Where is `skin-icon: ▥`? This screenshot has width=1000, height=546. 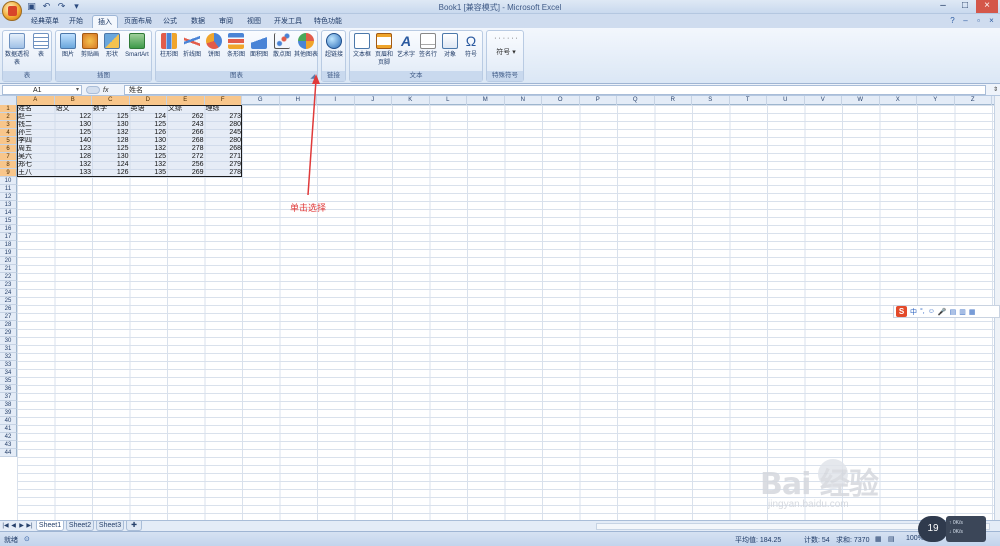 skin-icon: ▥ is located at coordinates (962, 312).